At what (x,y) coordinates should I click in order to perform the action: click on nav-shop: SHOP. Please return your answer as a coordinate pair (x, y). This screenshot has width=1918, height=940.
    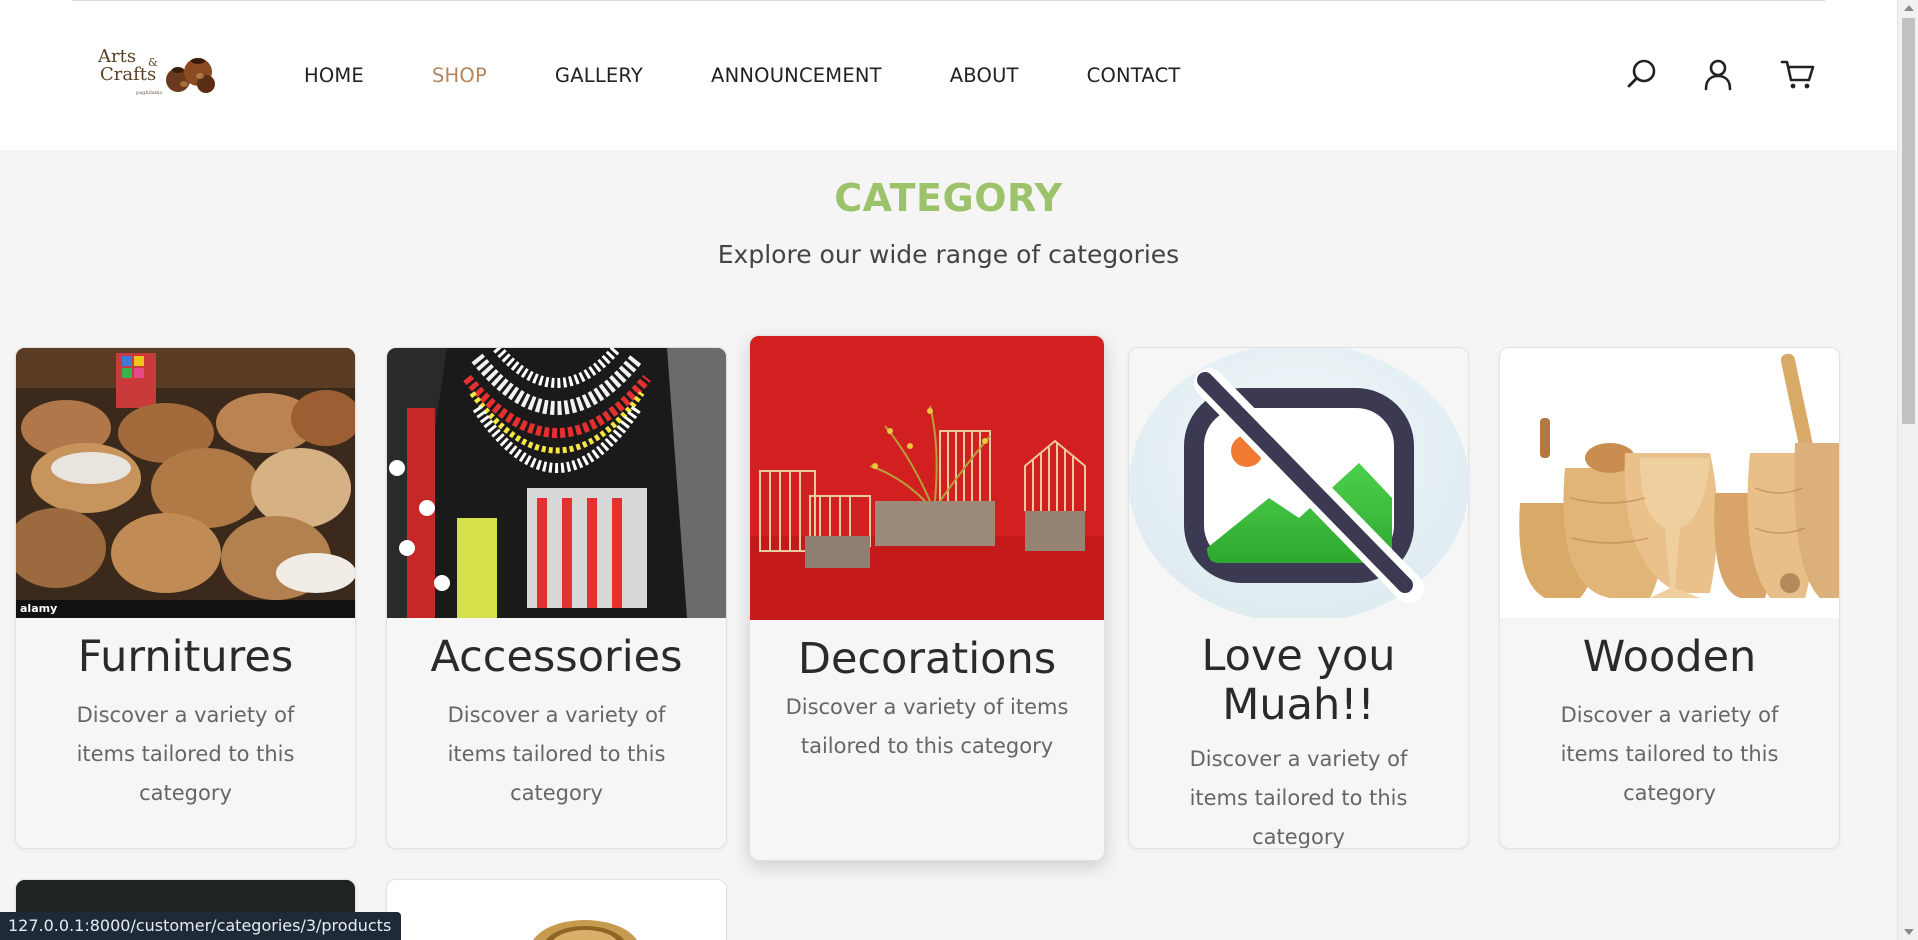
    Looking at the image, I should click on (459, 76).